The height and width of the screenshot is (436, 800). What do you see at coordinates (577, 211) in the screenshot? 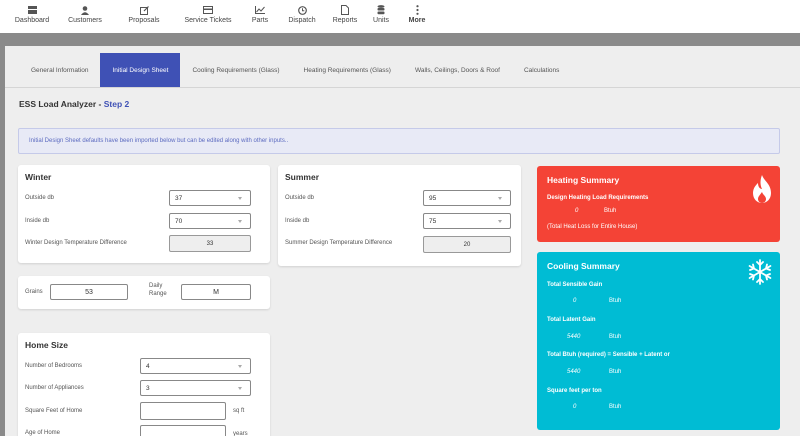
I see `heating-req-value: 0` at bounding box center [577, 211].